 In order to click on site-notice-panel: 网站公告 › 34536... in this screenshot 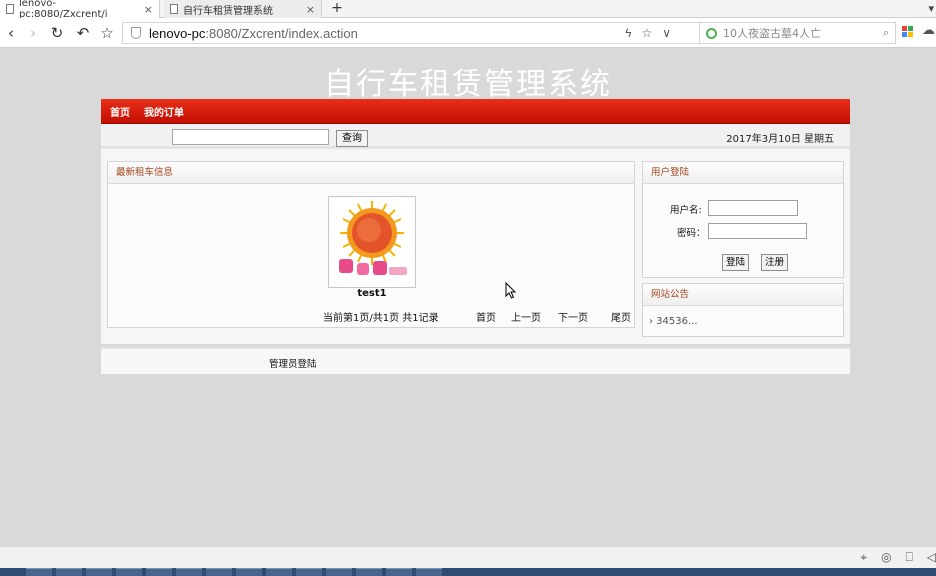, I will do `click(743, 310)`.